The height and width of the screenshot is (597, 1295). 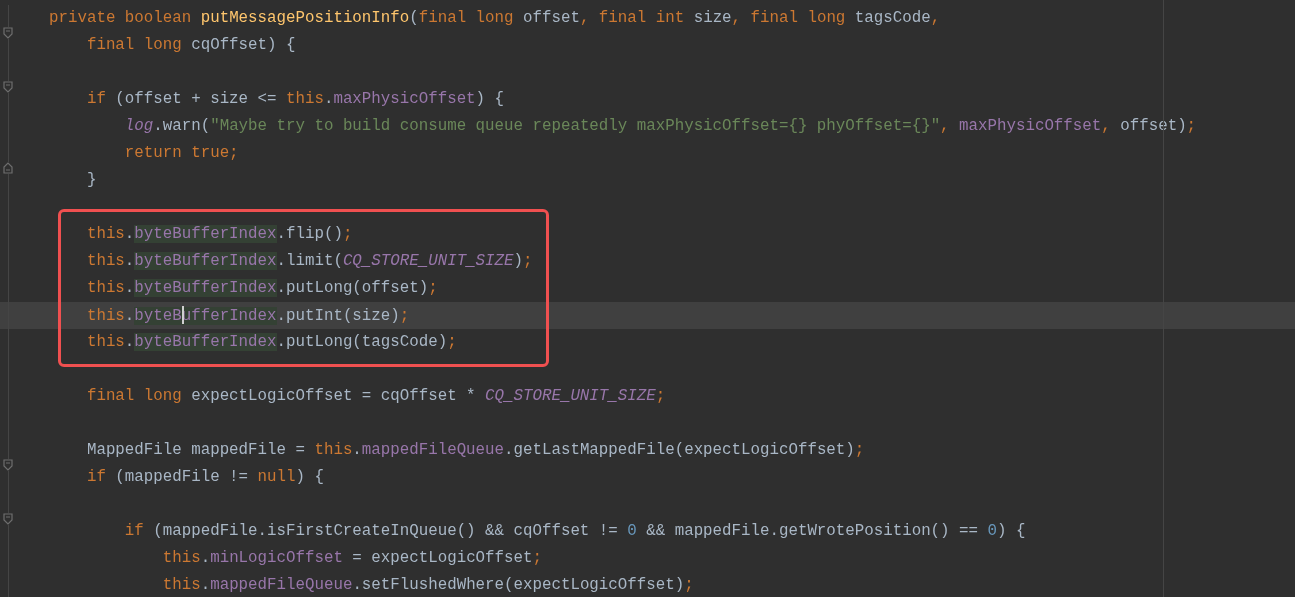 I want to click on code-line: this.byteBufferIndex.putLong(tagsCode);, so click(x=271, y=342).